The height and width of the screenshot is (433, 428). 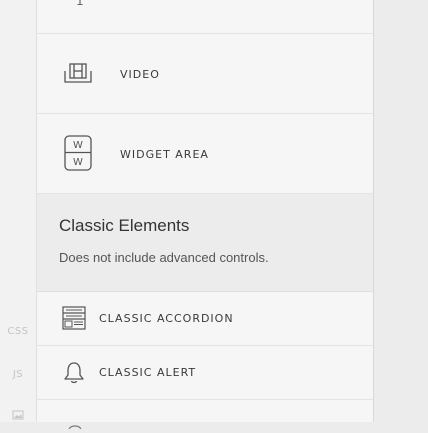 What do you see at coordinates (148, 372) in the screenshot?
I see `element-label-classic-alert: CLASSIC ALERT` at bounding box center [148, 372].